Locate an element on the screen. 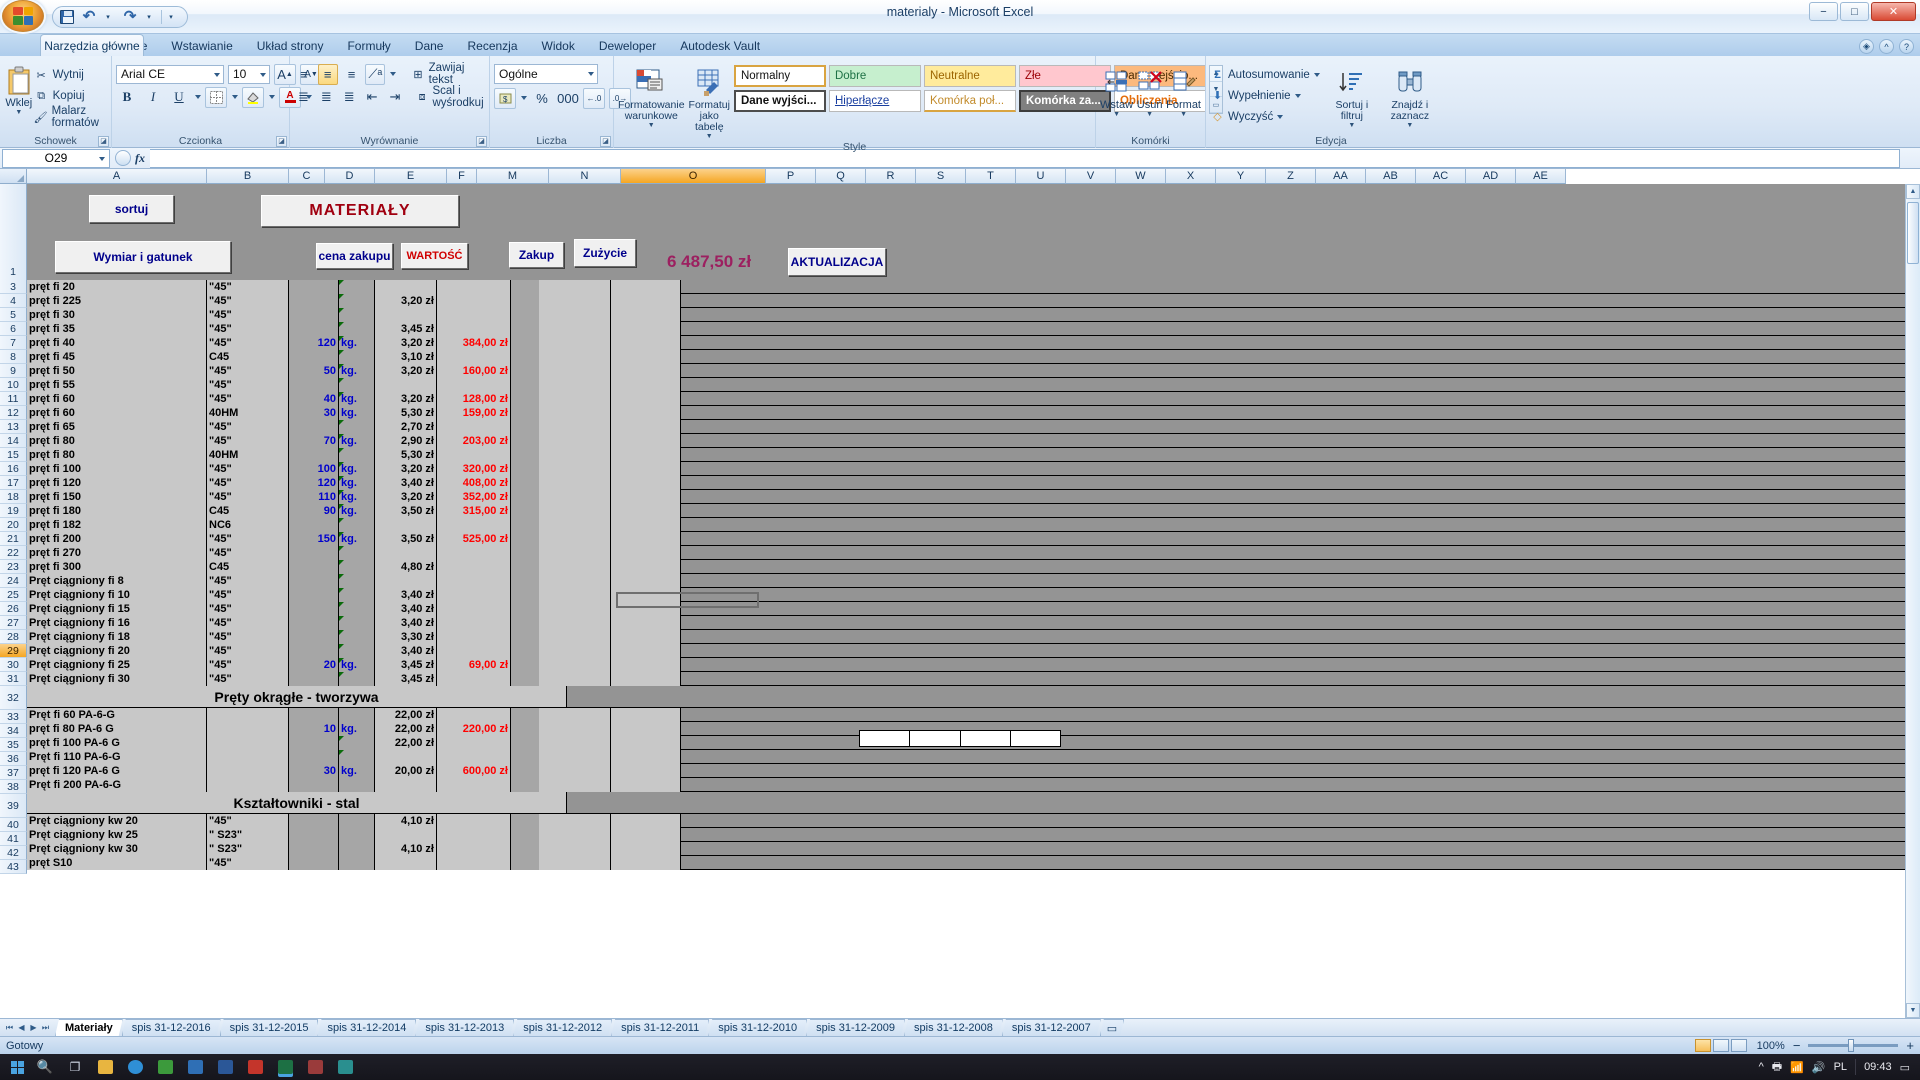  number-format-dropdown-icon is located at coordinates (591, 74).